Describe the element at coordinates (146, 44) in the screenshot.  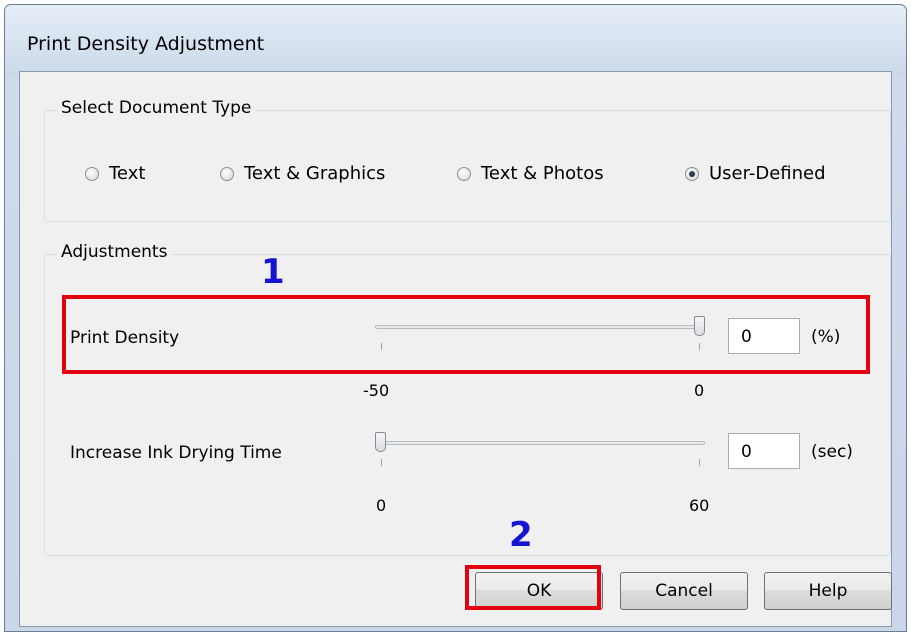
I see `dialog-title: Print Density Adjustment` at that location.